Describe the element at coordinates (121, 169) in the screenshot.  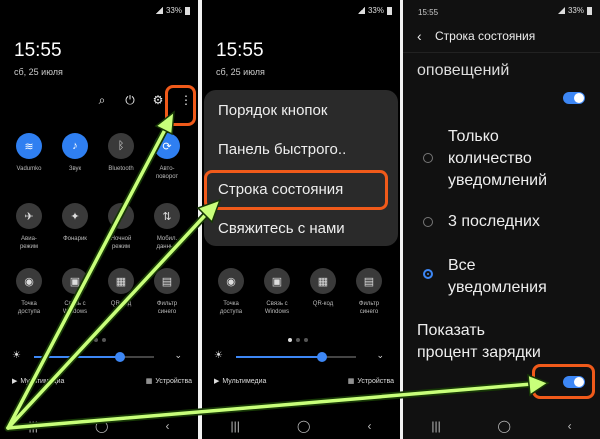
I see `quick-tile-label: Bluetooth` at that location.